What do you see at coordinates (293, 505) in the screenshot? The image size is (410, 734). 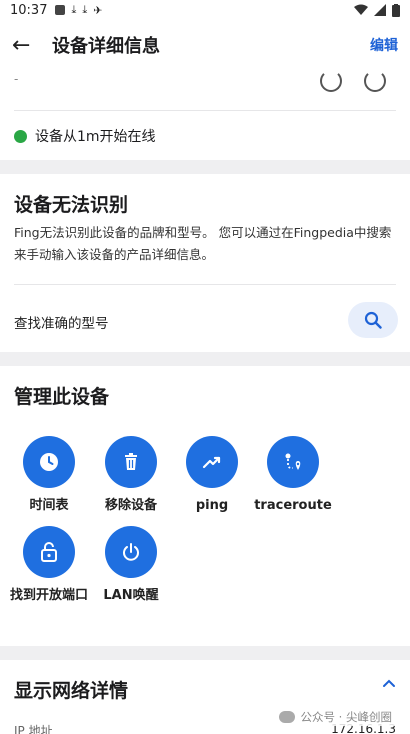 I see `action-label: traceroute` at bounding box center [293, 505].